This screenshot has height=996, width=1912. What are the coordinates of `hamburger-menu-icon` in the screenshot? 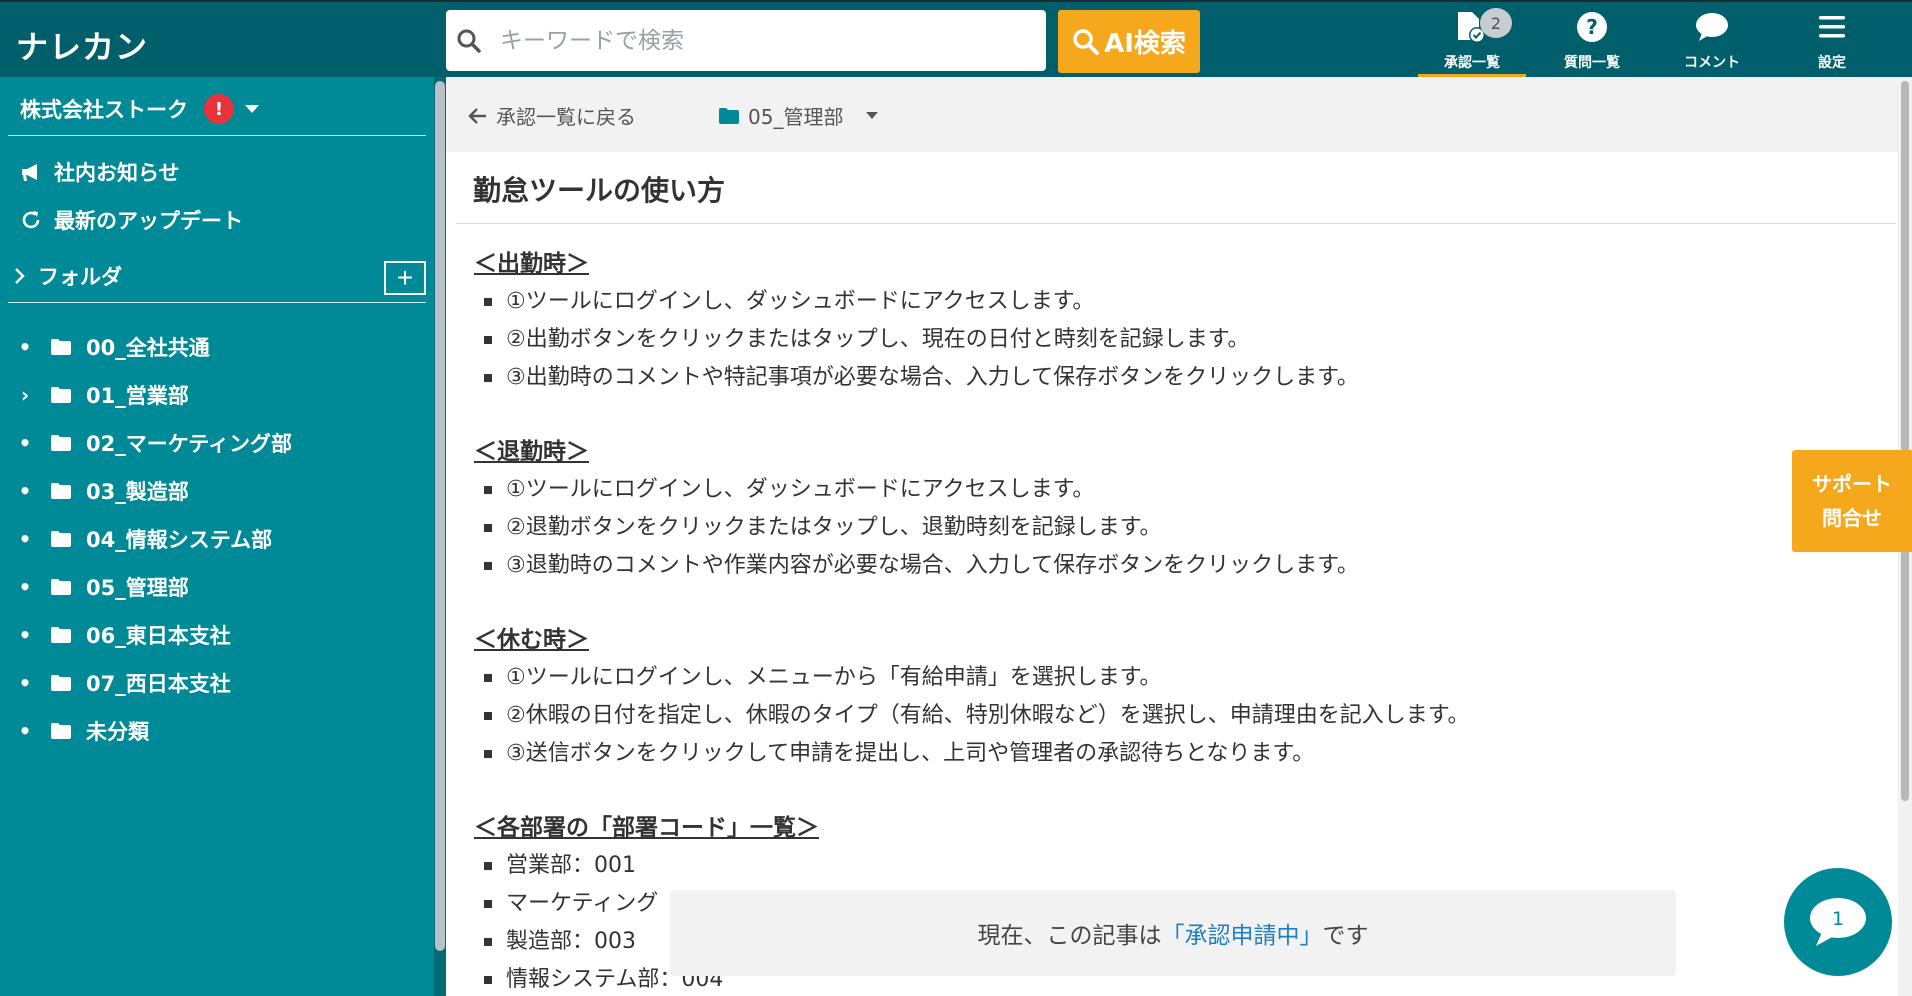 It's located at (1832, 27).